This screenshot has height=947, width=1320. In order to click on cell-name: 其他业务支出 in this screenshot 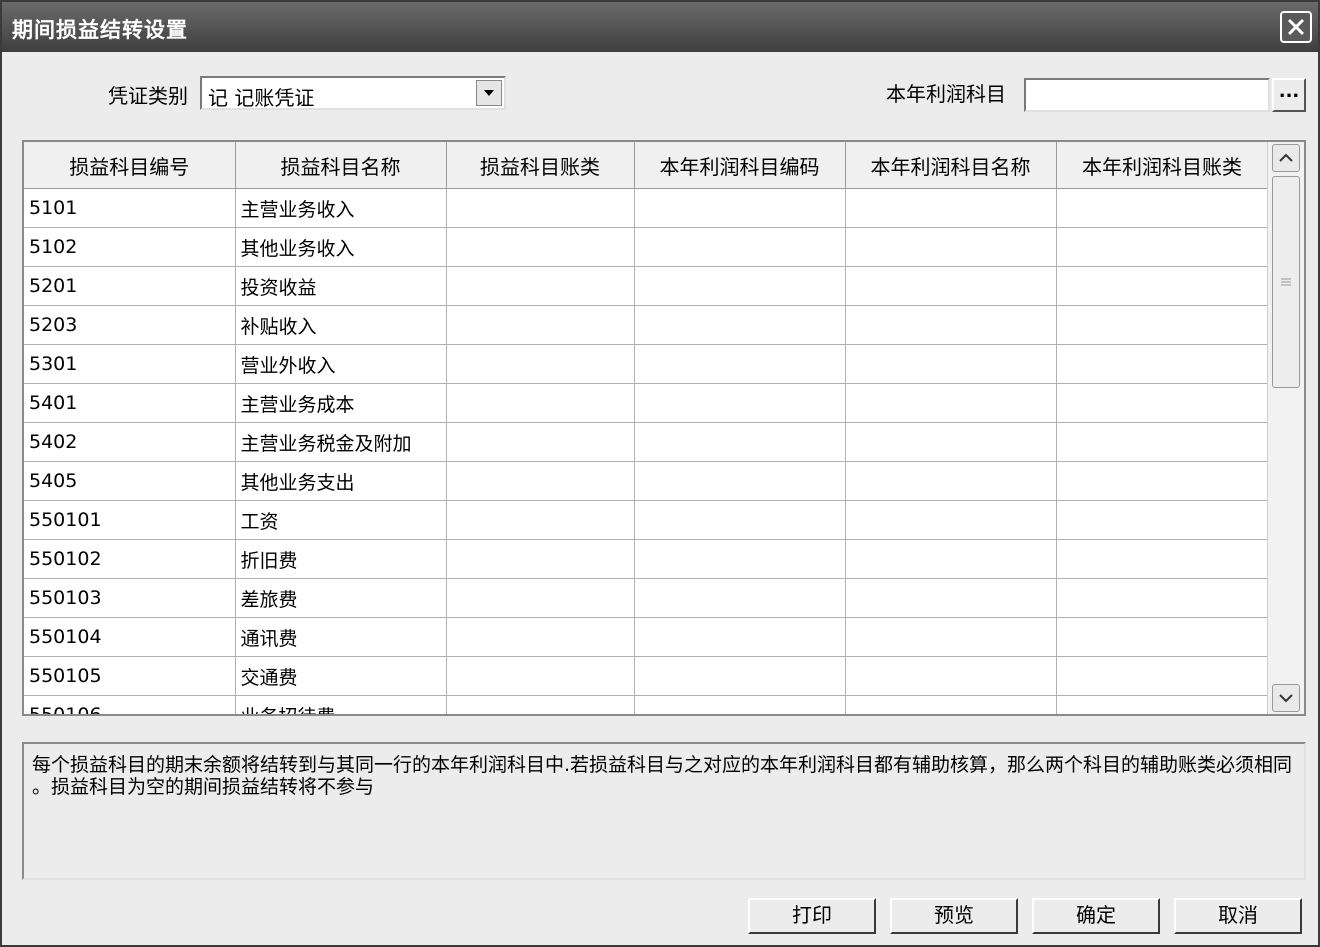, I will do `click(341, 481)`.